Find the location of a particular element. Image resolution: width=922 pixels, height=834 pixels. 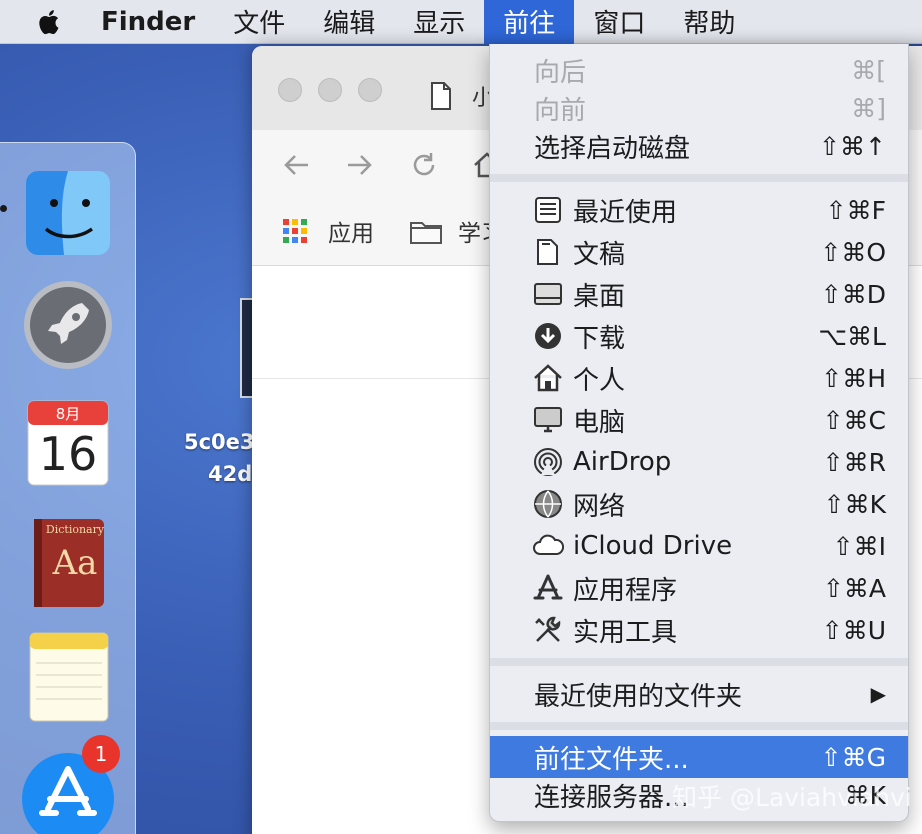

downloads-icon is located at coordinates (548, 336).